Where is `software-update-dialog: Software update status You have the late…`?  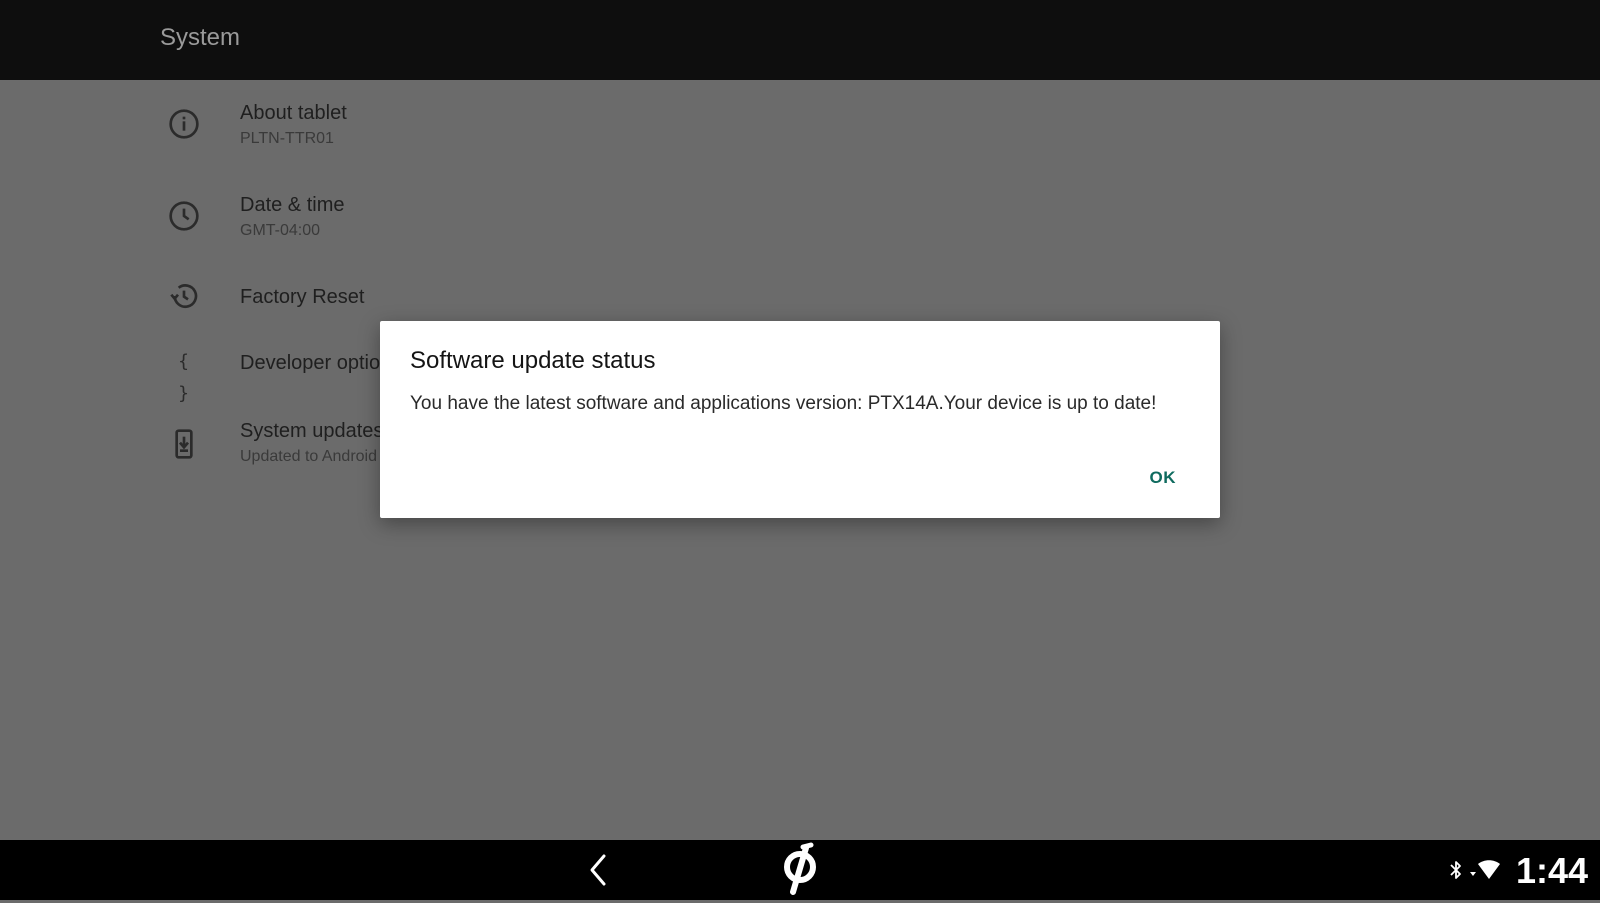
software-update-dialog: Software update status You have the late… is located at coordinates (800, 419).